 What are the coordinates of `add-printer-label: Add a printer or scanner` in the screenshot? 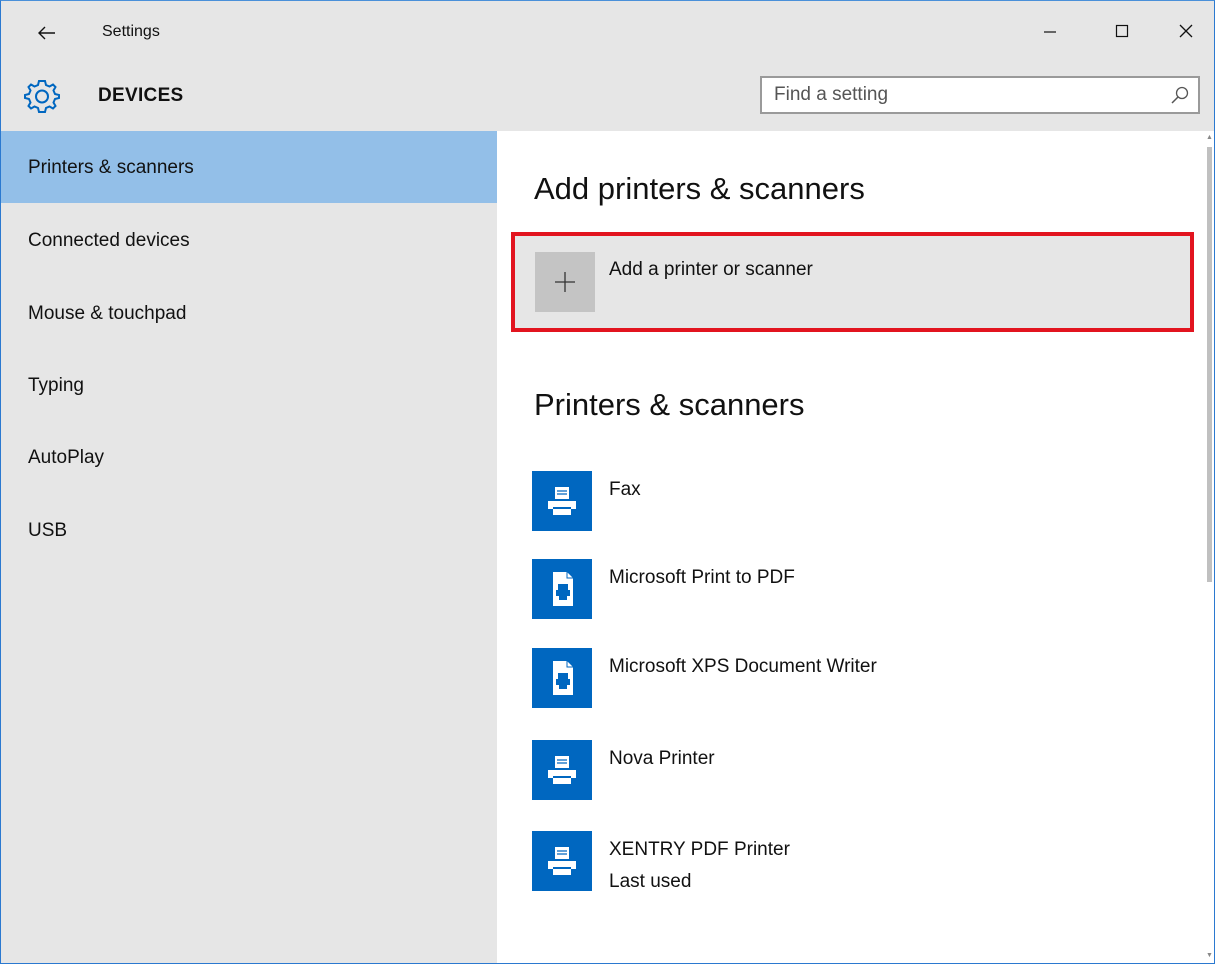 It's located at (711, 269).